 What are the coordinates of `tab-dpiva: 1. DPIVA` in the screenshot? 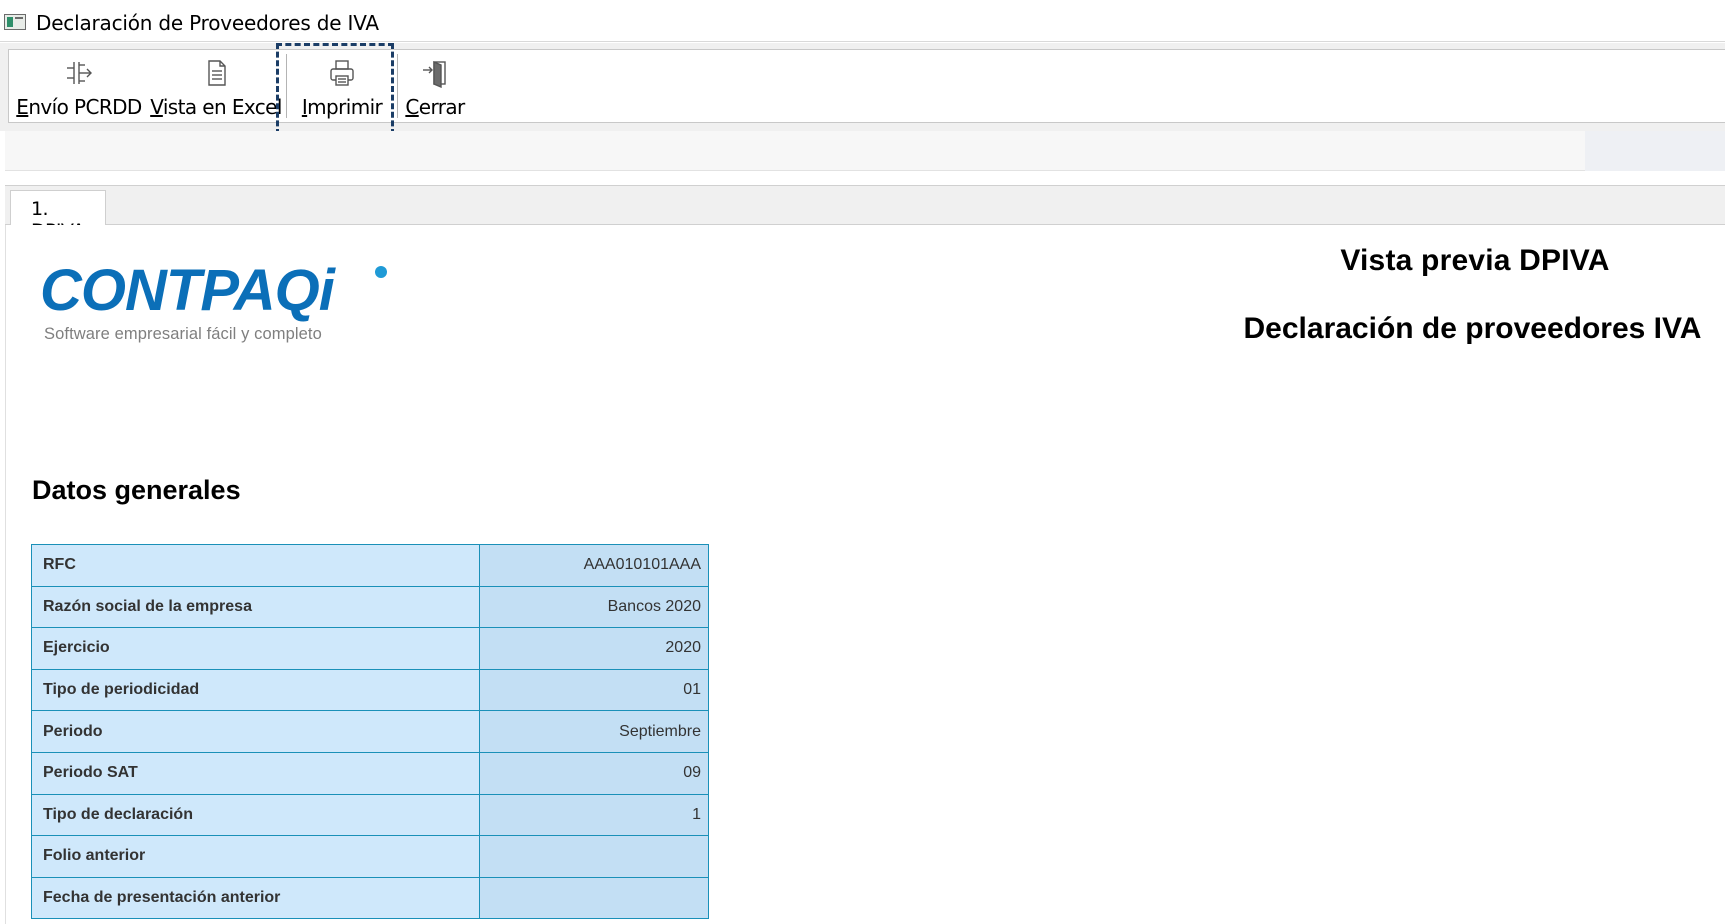 It's located at (58, 216).